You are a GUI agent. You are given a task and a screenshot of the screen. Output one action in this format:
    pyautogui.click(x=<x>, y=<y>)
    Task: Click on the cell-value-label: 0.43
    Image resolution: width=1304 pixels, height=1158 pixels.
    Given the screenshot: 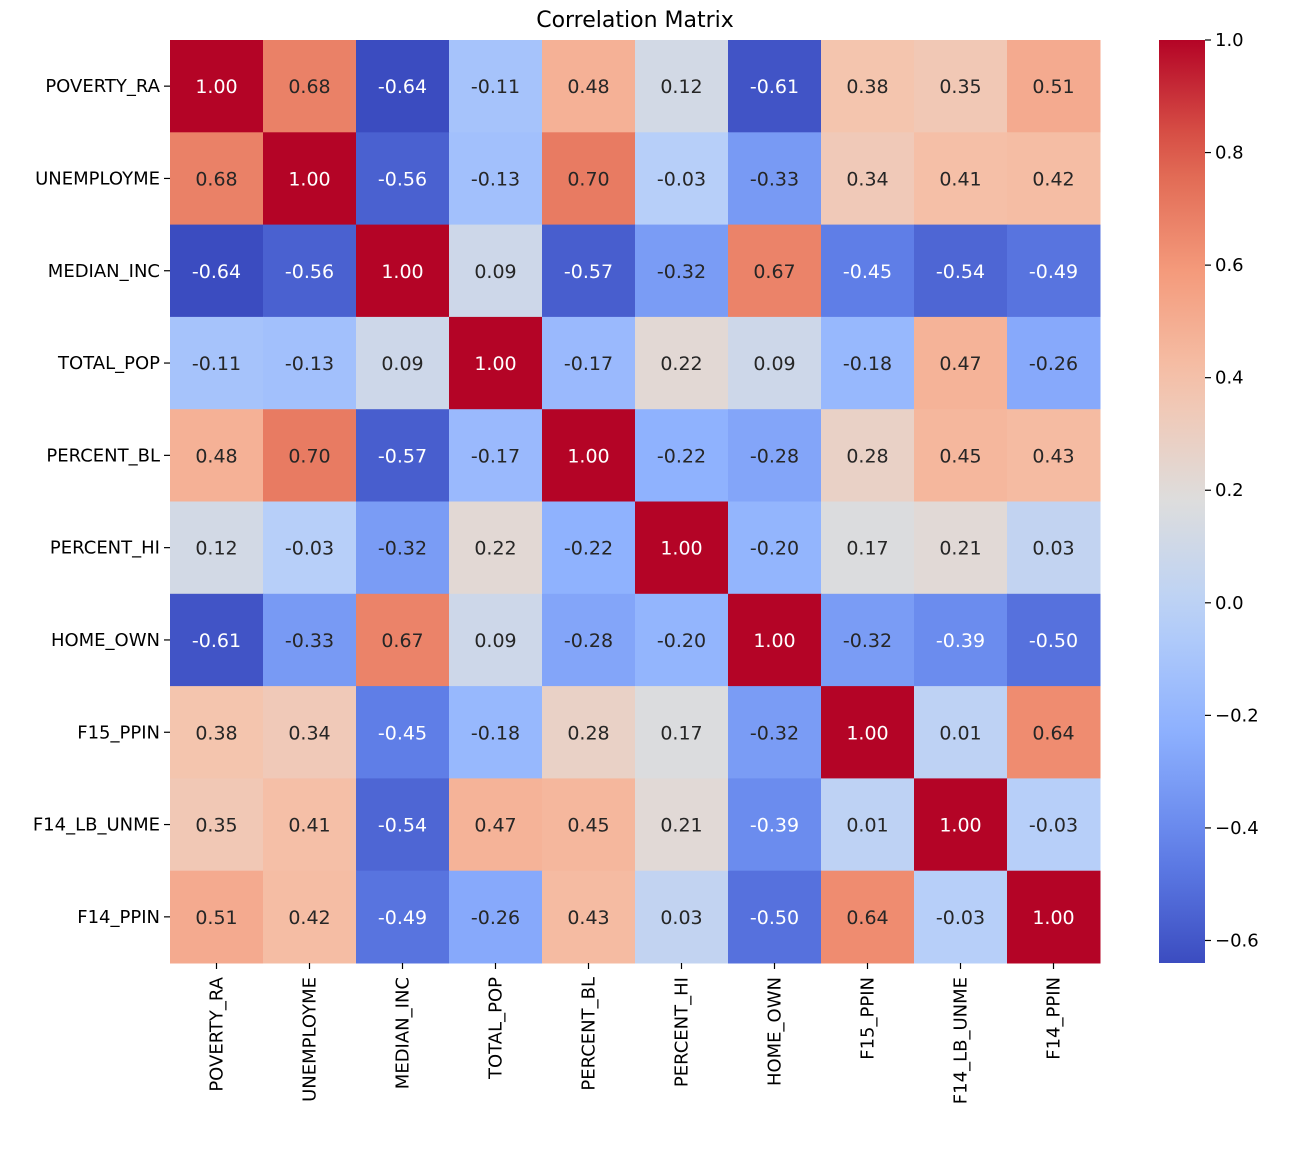 What is the action you would take?
    pyautogui.click(x=588, y=918)
    